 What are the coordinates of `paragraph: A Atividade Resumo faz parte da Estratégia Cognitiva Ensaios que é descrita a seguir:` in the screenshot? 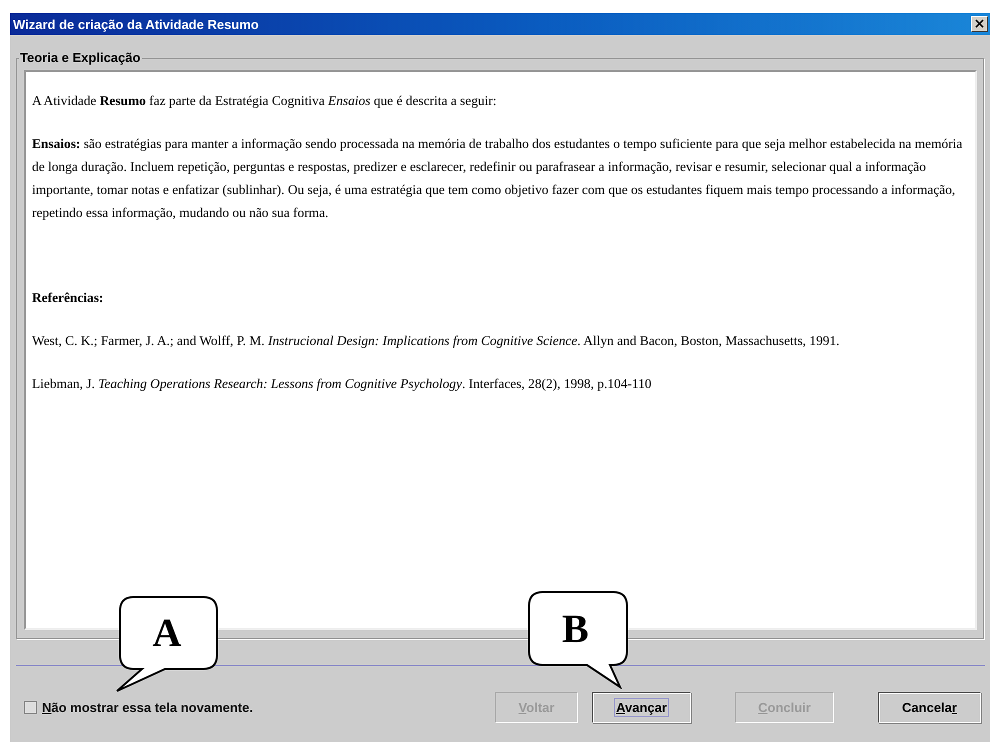 It's located at (265, 101).